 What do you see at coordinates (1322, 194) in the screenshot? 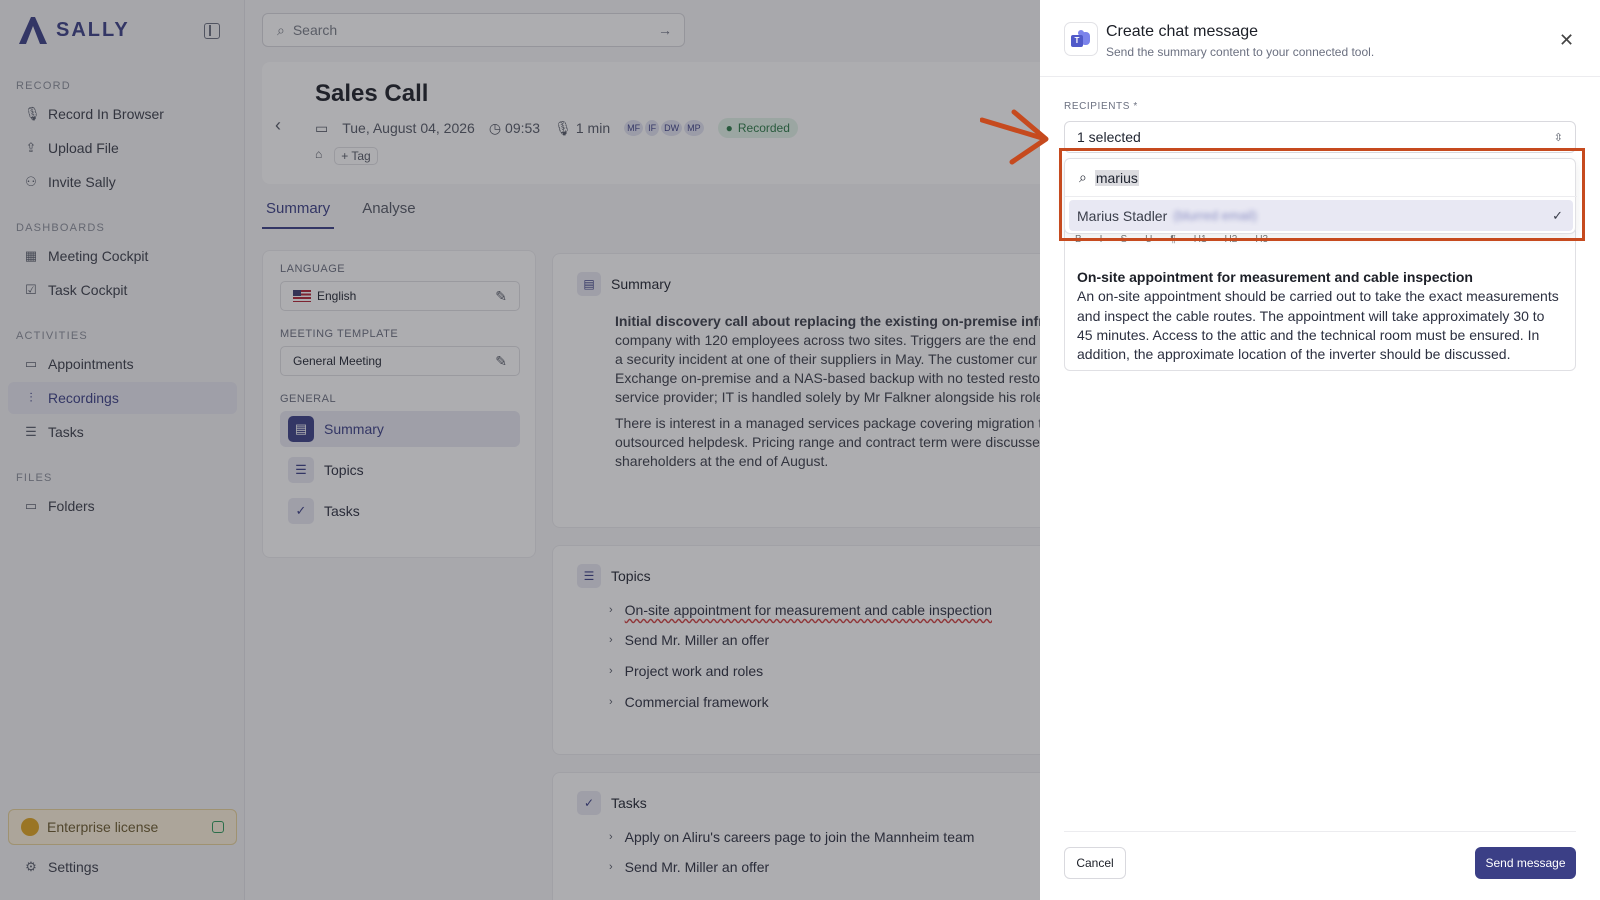
I see `annotation-highlight-box` at bounding box center [1322, 194].